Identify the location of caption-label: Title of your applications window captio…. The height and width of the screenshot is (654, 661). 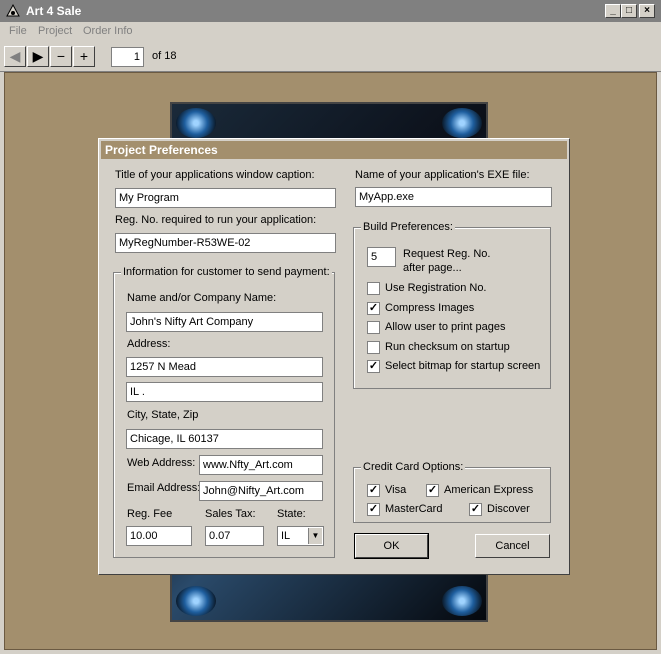
(215, 175).